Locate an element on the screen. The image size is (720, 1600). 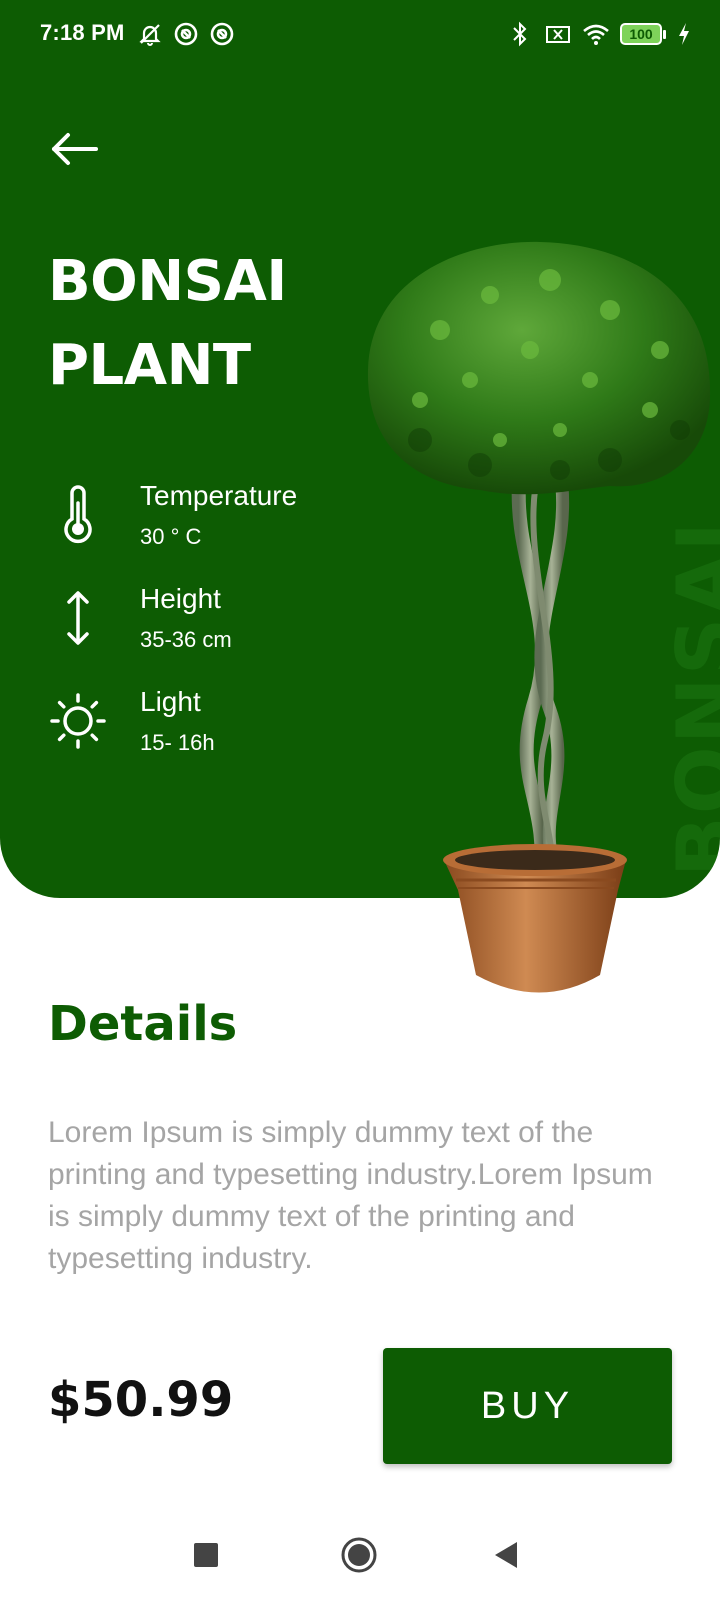
home-circle-icon is located at coordinates (359, 1555).